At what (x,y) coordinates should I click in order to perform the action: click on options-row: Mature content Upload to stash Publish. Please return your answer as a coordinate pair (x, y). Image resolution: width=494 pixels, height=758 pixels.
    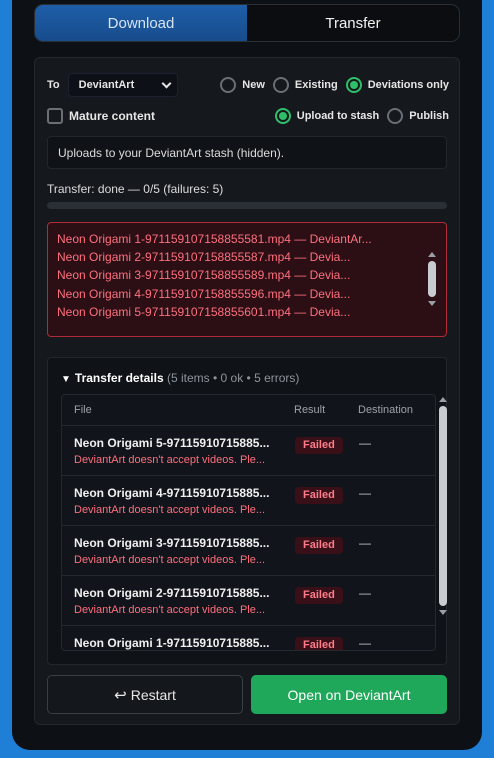
    Looking at the image, I should click on (248, 116).